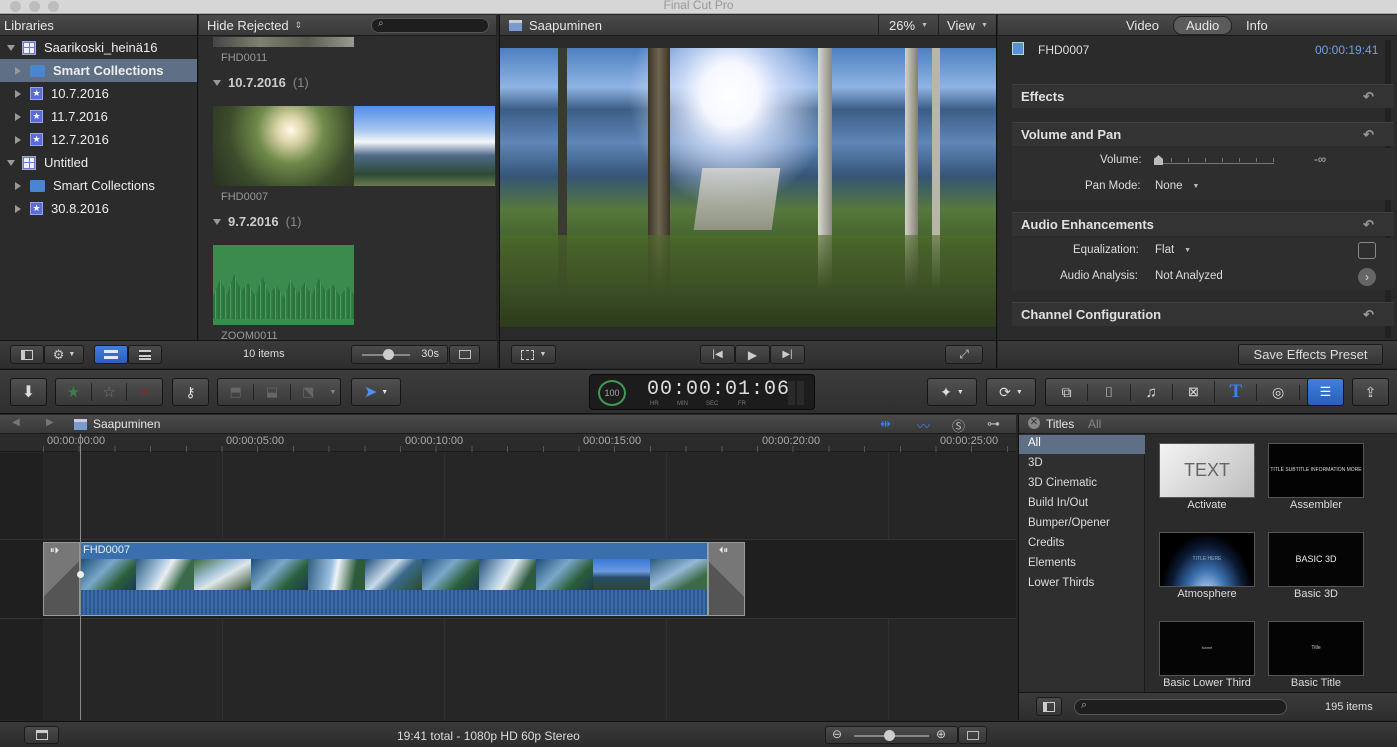 The image size is (1397, 747). What do you see at coordinates (98, 185) in the screenshot?
I see `sidebar-item-folder: Smart Collections` at bounding box center [98, 185].